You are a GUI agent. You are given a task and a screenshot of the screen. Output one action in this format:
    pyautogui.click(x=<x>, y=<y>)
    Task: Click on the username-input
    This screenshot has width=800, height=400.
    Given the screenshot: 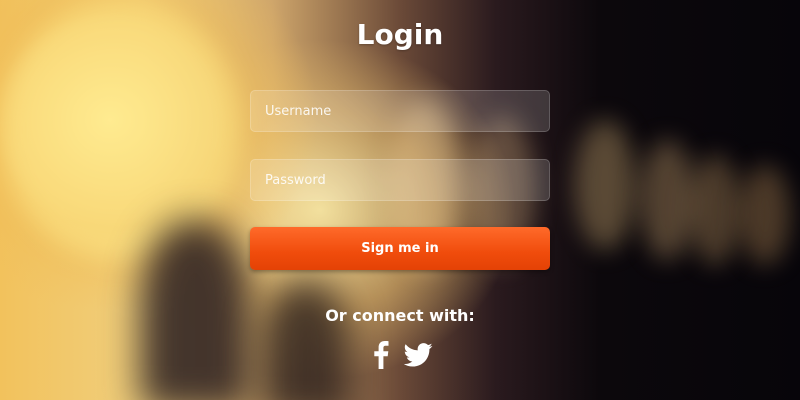 What is the action you would take?
    pyautogui.click(x=400, y=111)
    